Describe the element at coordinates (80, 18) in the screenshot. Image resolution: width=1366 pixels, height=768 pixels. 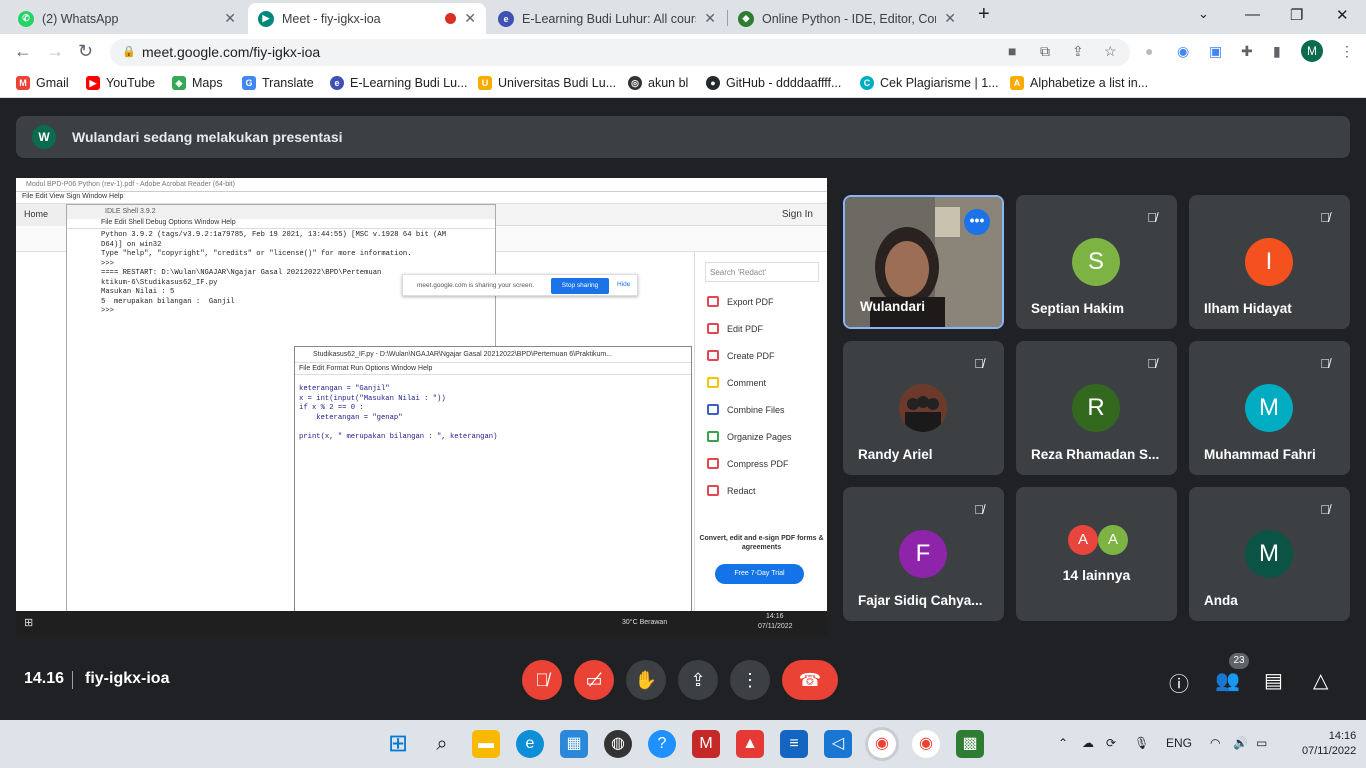
I see `tab-title: (2) WhatsApp` at that location.